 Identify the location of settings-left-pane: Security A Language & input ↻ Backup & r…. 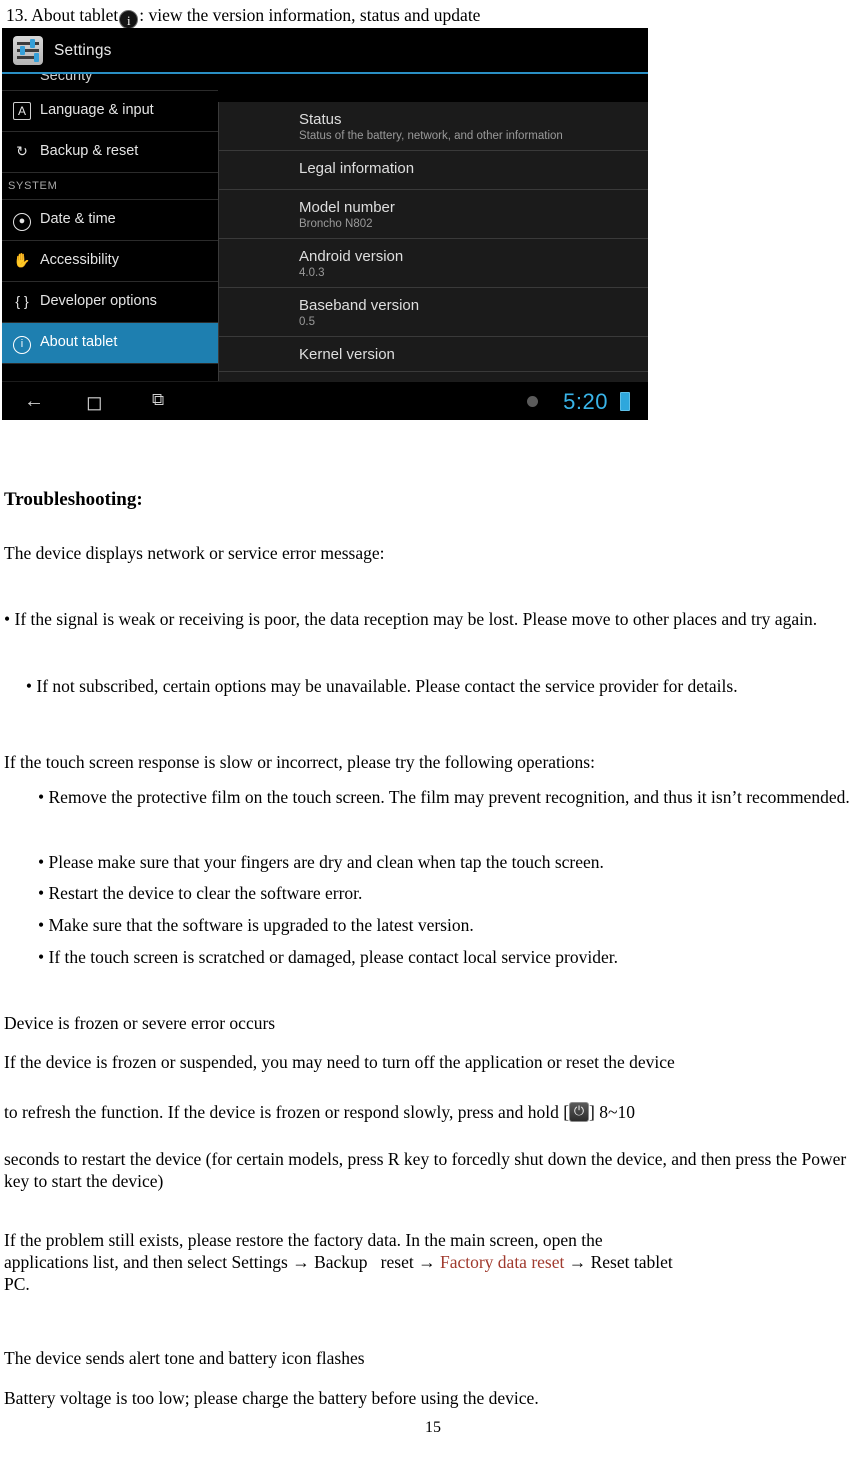
(110, 243).